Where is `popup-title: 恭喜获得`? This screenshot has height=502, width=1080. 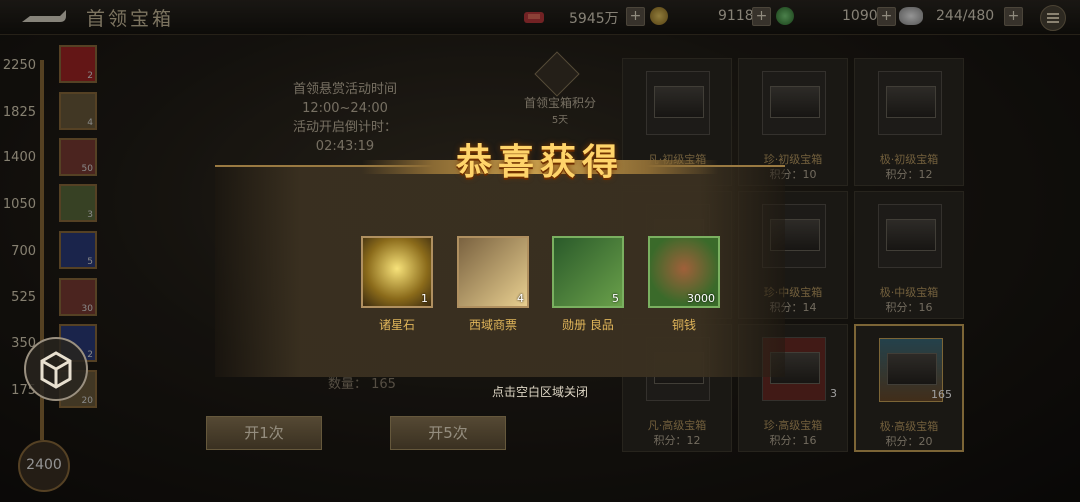 popup-title: 恭喜获得 is located at coordinates (539, 162).